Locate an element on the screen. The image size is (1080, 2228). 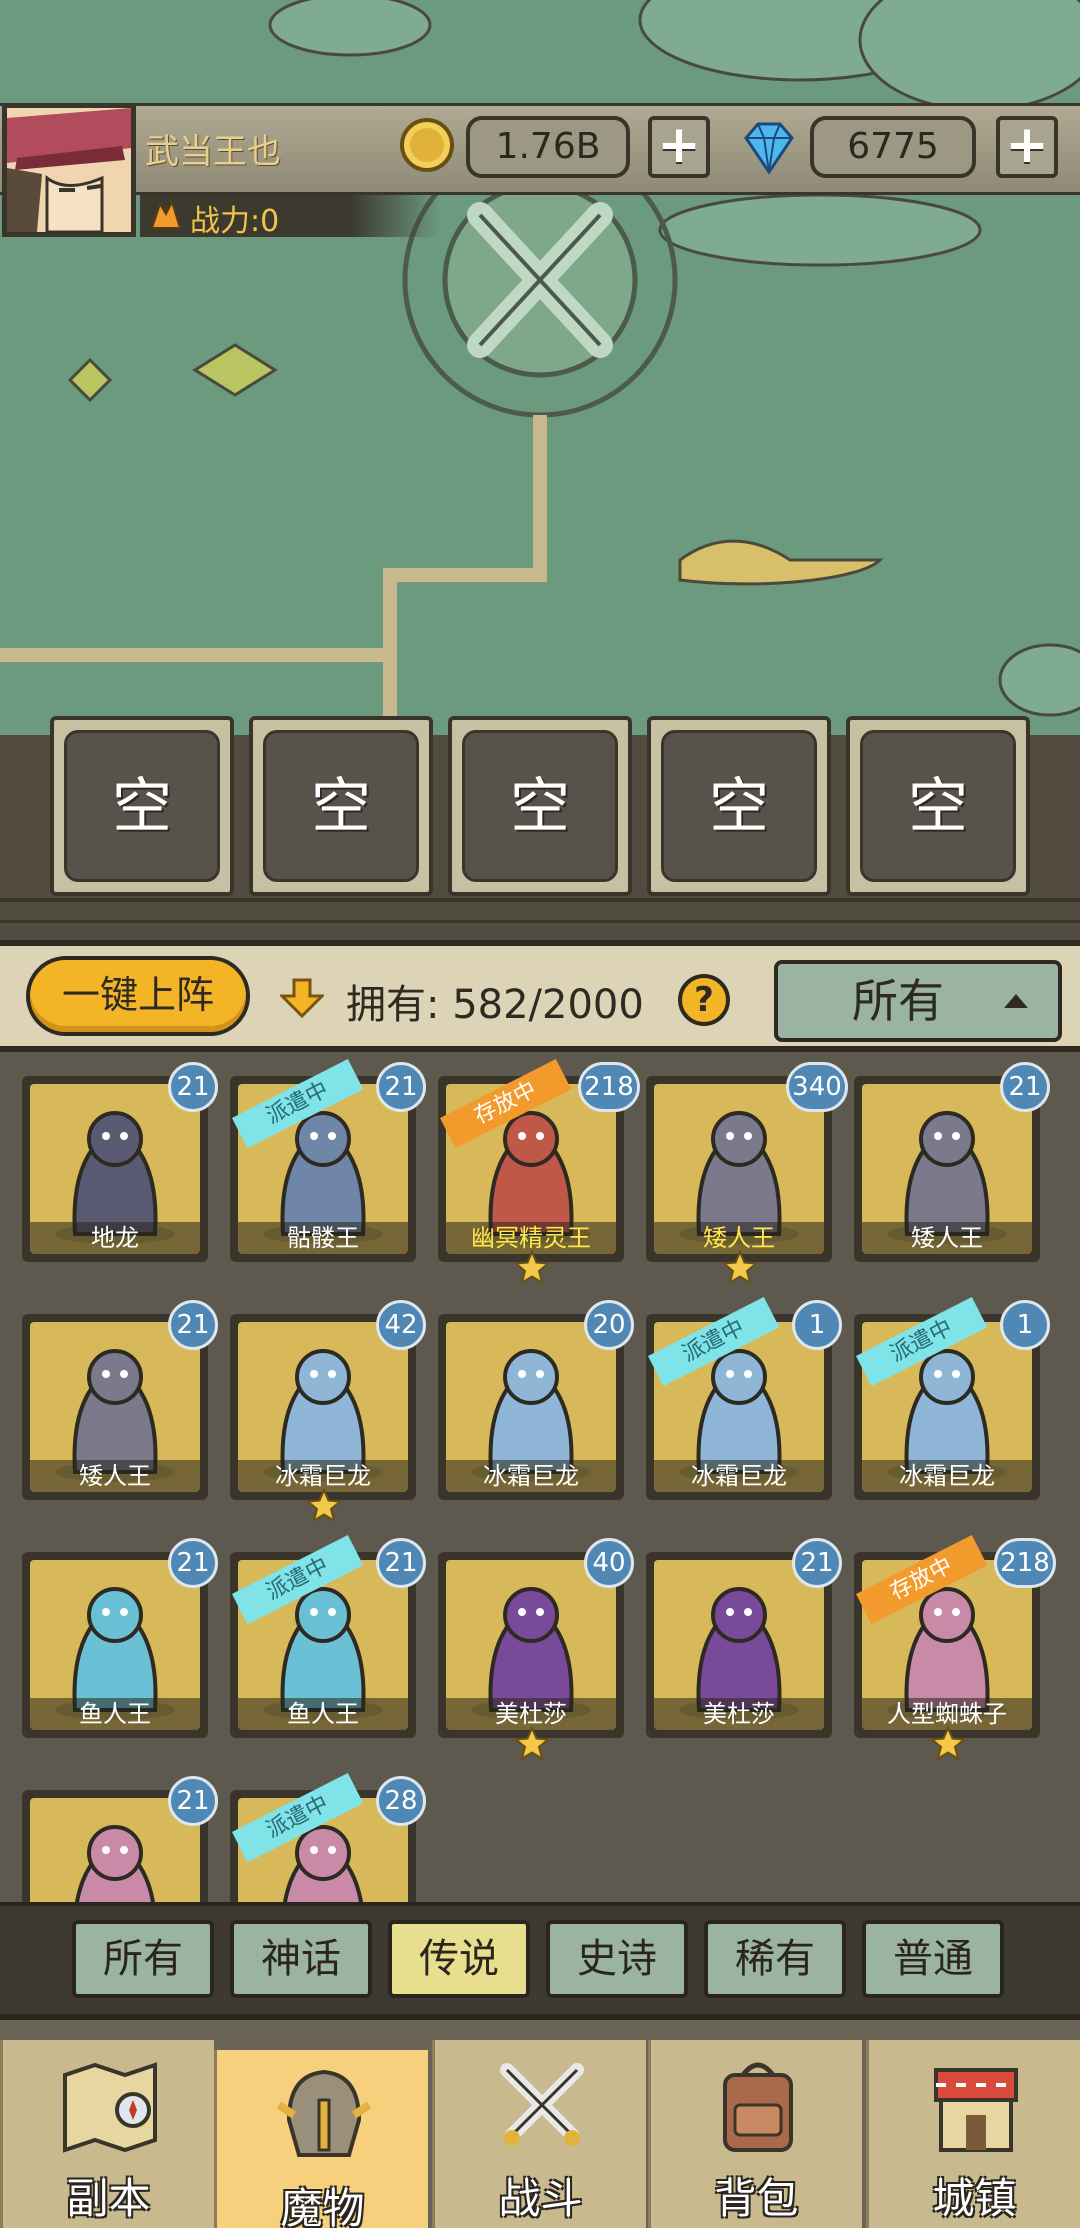
helmet-icon is located at coordinates (324, 2113).